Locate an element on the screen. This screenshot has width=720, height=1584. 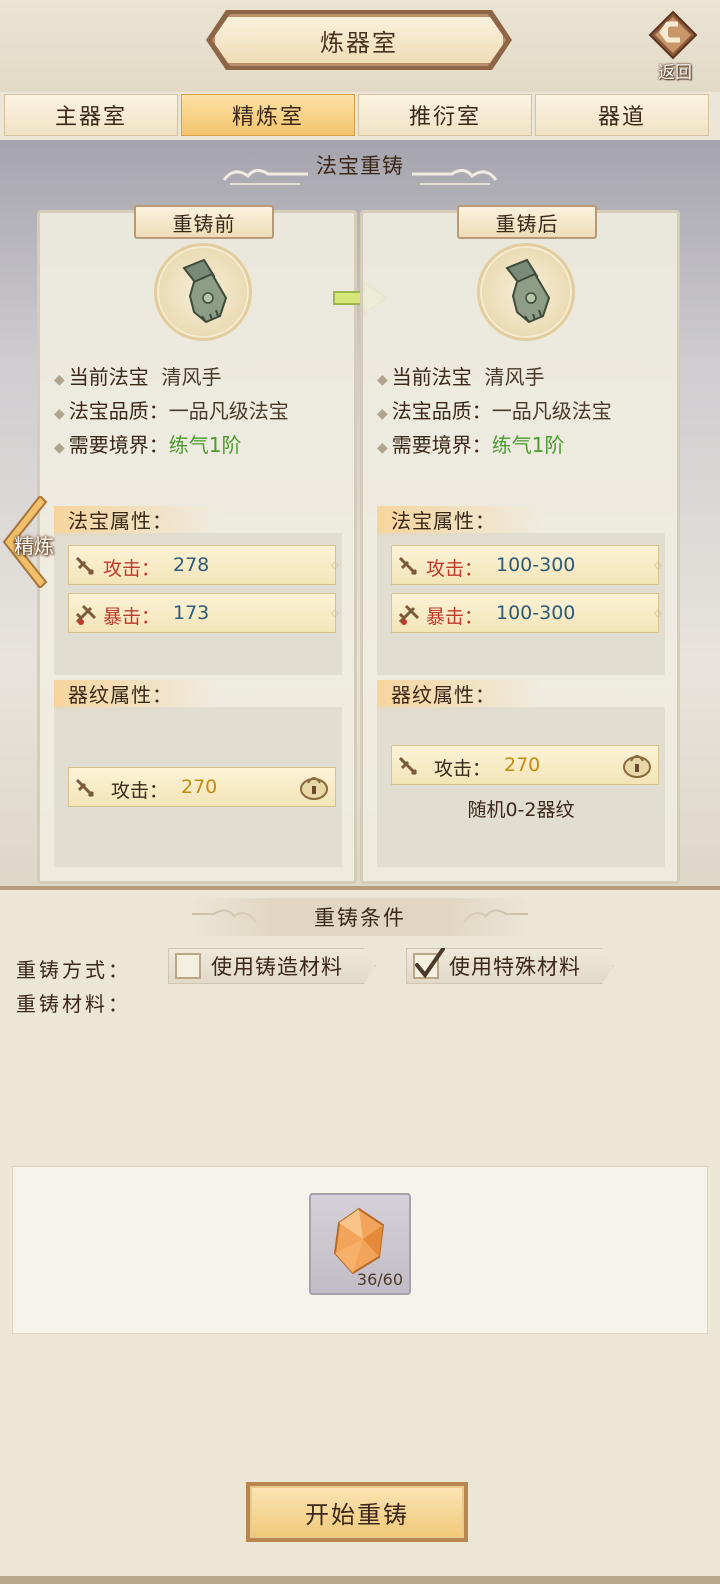
option-label: 使用铸造材料 is located at coordinates (277, 967).